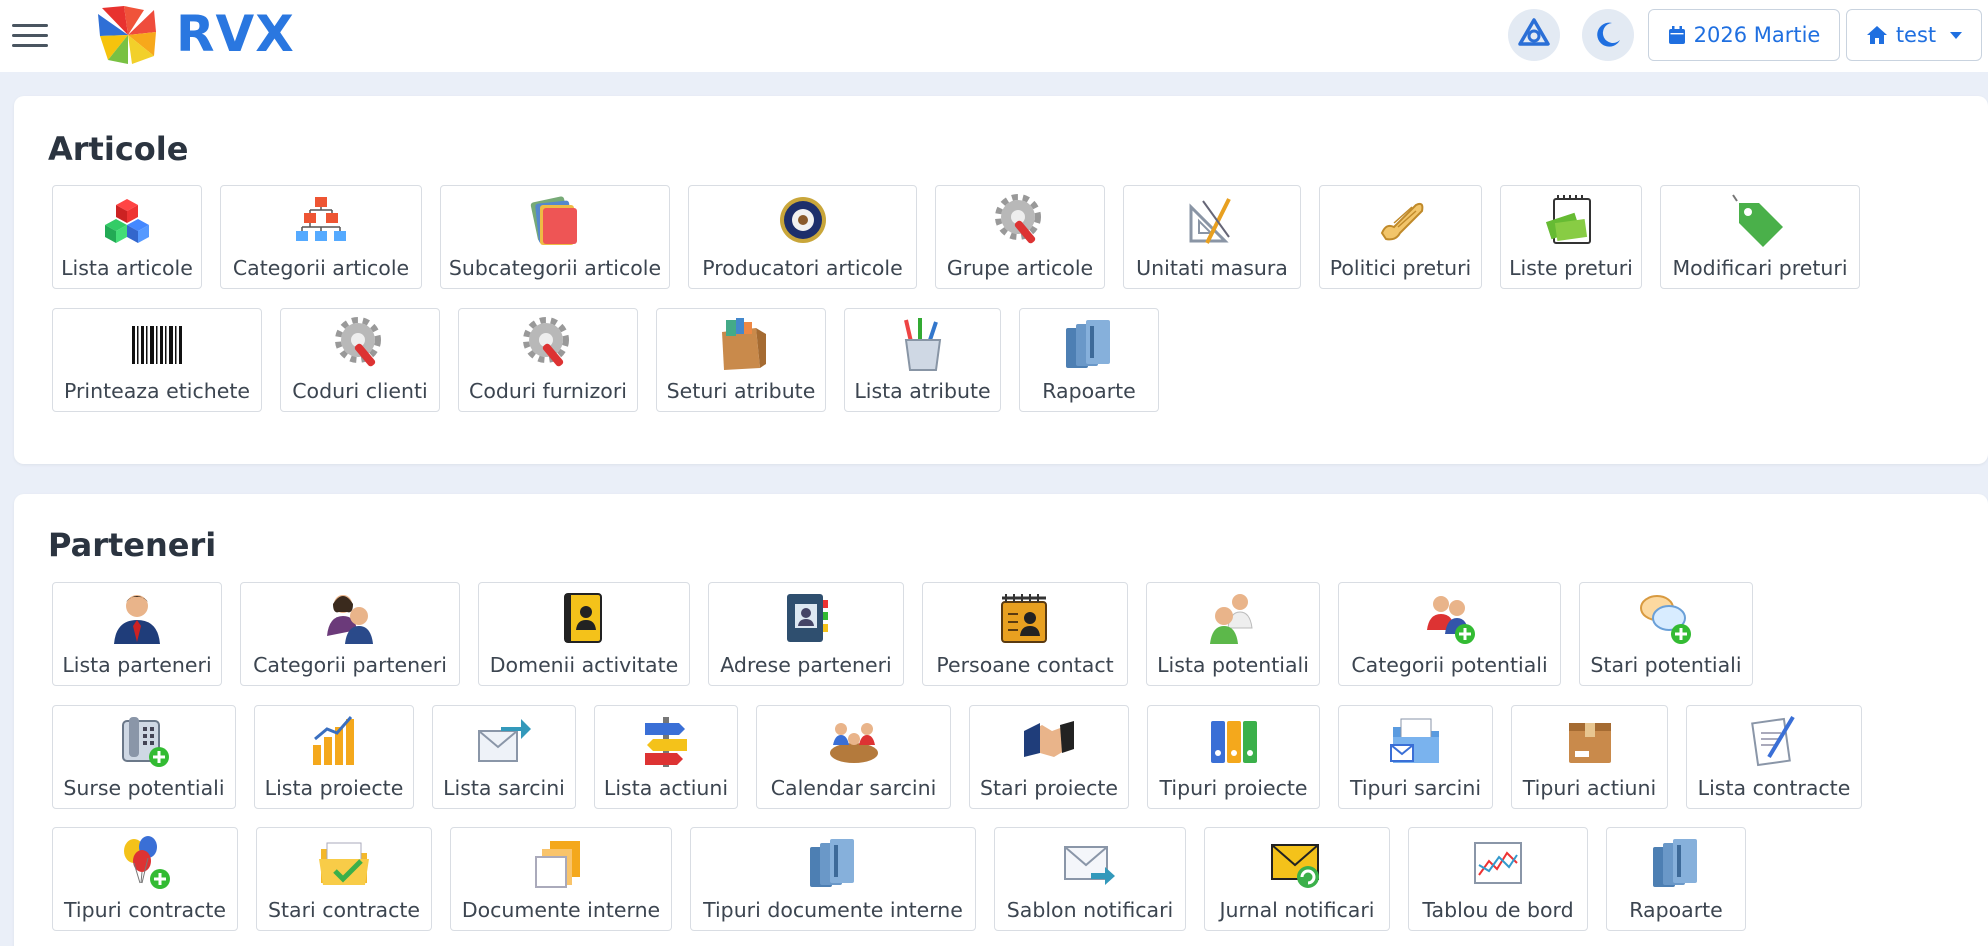 The height and width of the screenshot is (946, 1988). What do you see at coordinates (1744, 35) in the screenshot?
I see `period-button: 2026 Martie` at bounding box center [1744, 35].